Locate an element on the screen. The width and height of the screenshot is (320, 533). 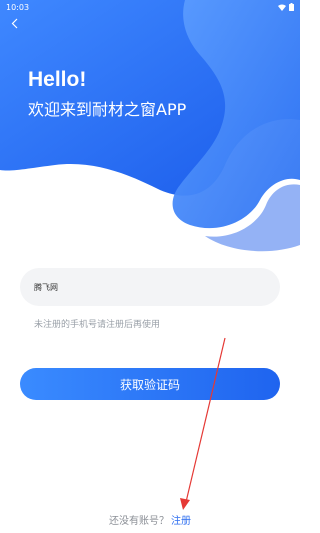
footer-register-row: 还没有账号？ 注册 is located at coordinates (150, 519).